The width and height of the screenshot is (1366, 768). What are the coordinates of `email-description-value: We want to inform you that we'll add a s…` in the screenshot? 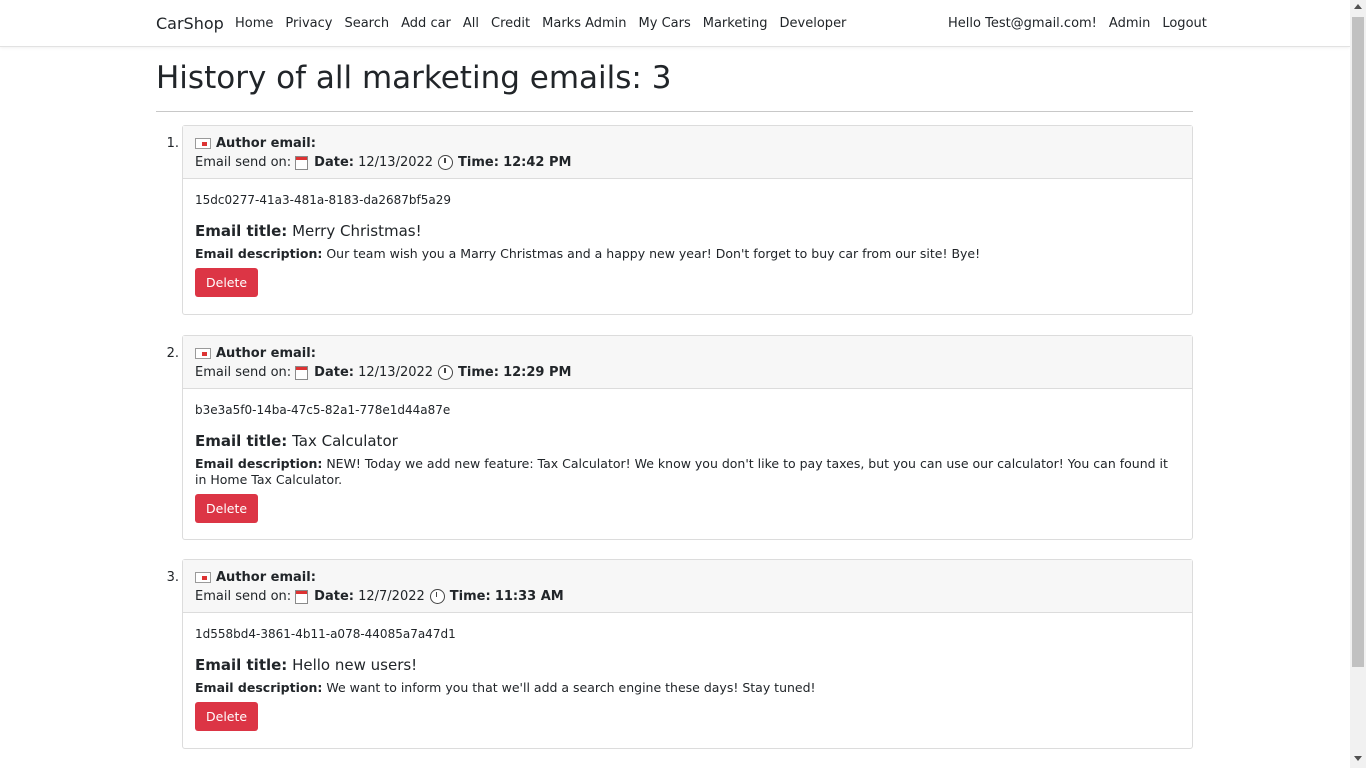 It's located at (571, 687).